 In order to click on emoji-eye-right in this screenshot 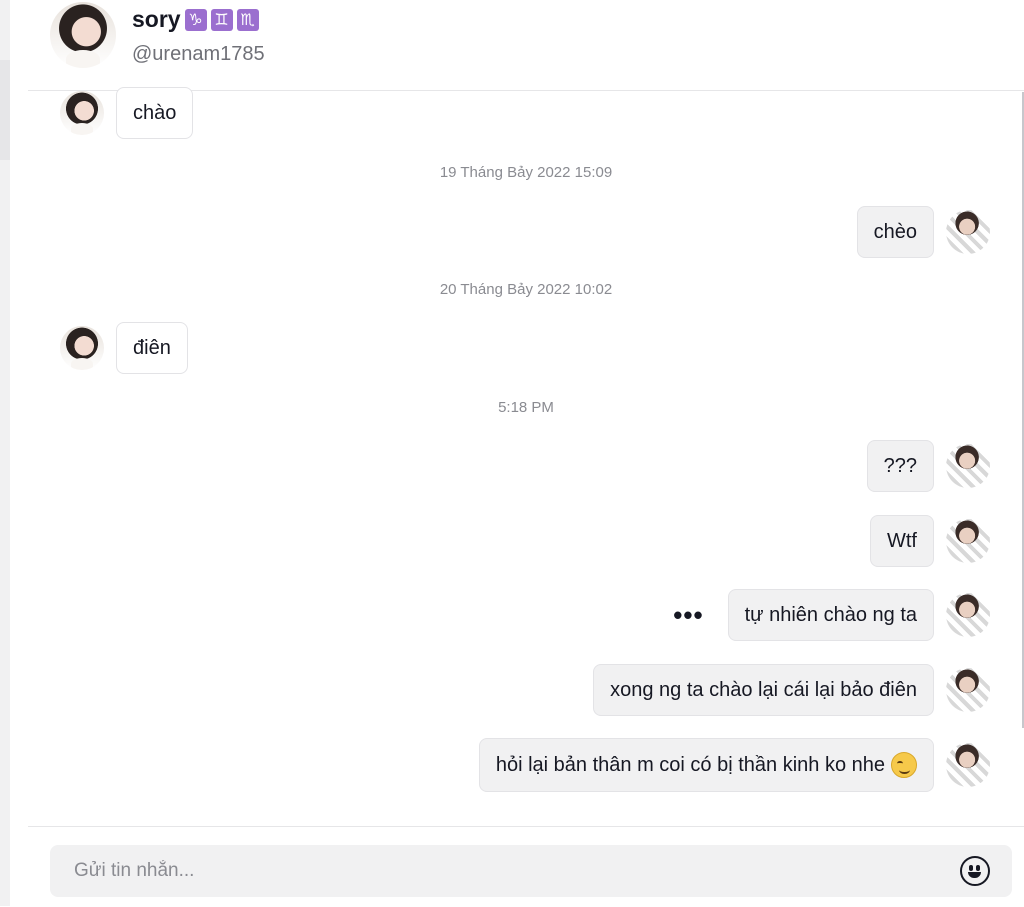, I will do `click(978, 868)`.